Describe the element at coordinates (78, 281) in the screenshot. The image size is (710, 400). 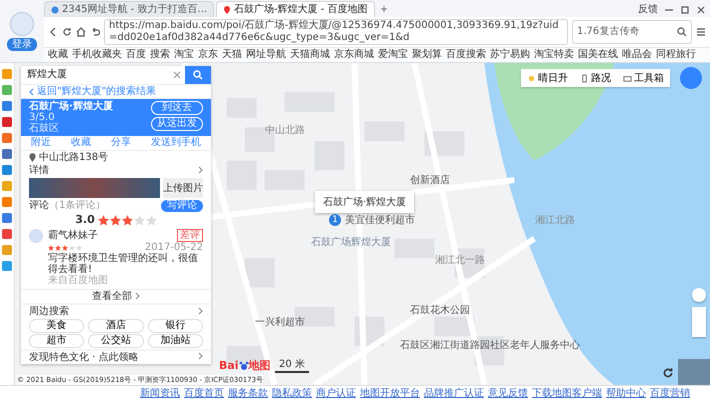
I see `review-source: 来自百度地图` at that location.